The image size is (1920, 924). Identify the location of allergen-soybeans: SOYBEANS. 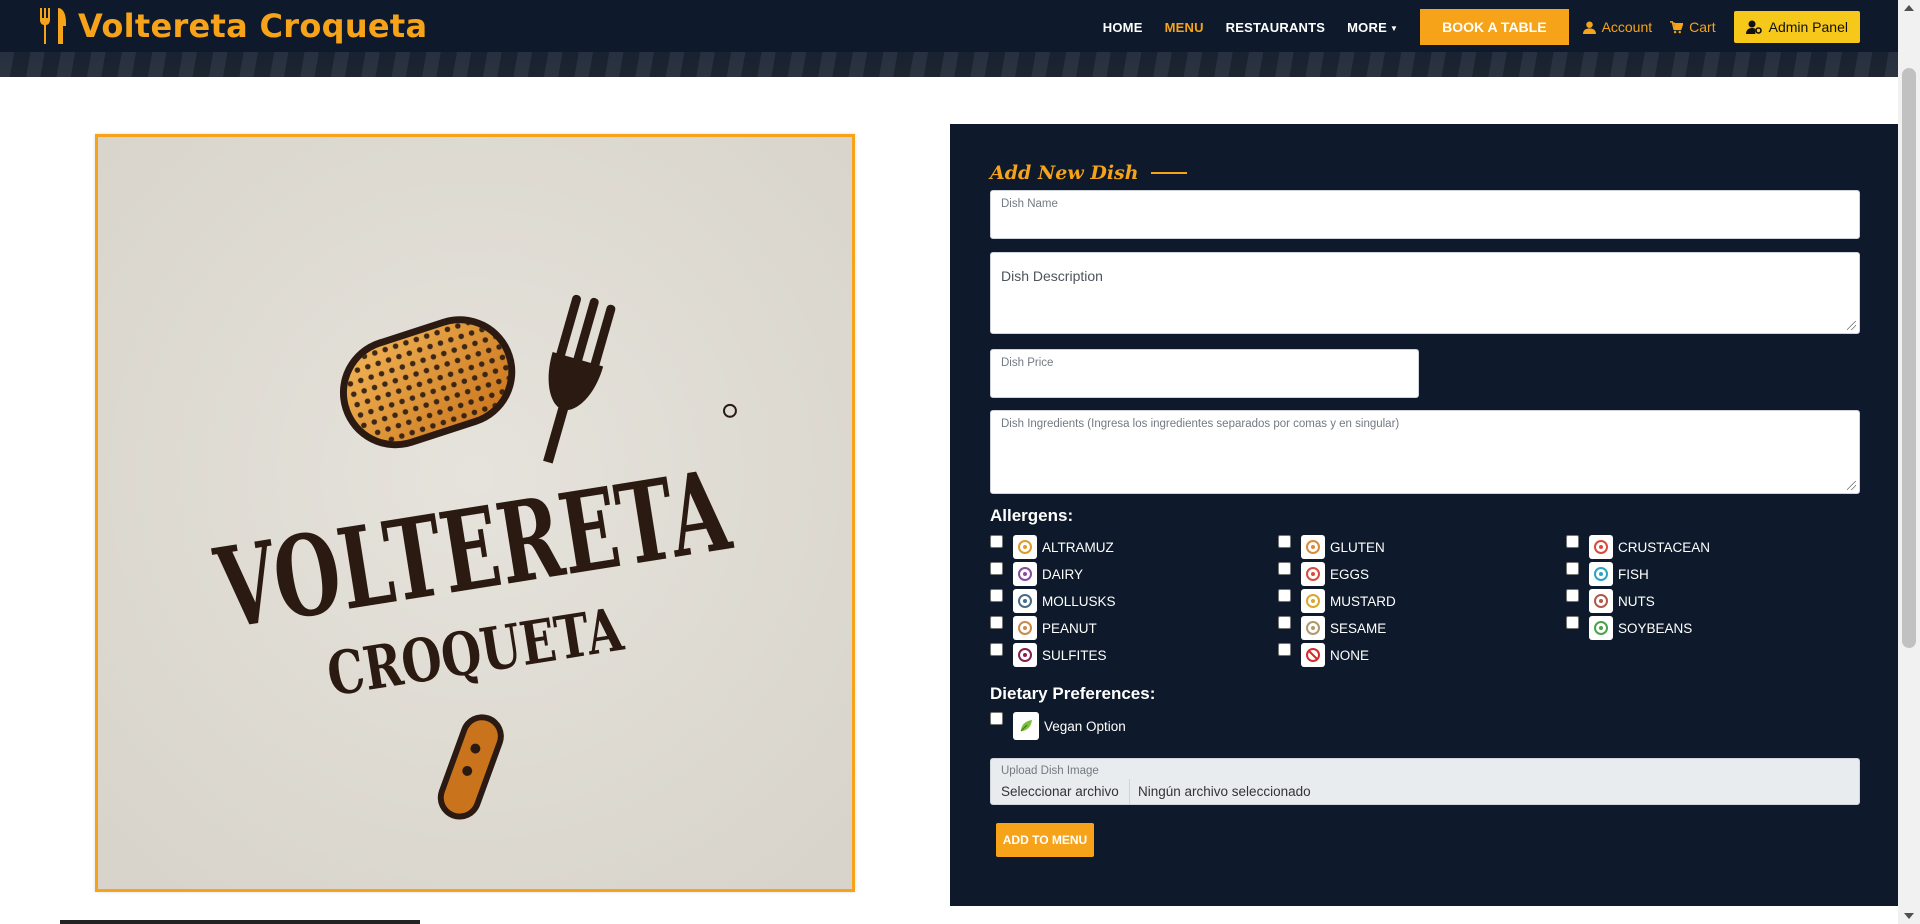
(1629, 628).